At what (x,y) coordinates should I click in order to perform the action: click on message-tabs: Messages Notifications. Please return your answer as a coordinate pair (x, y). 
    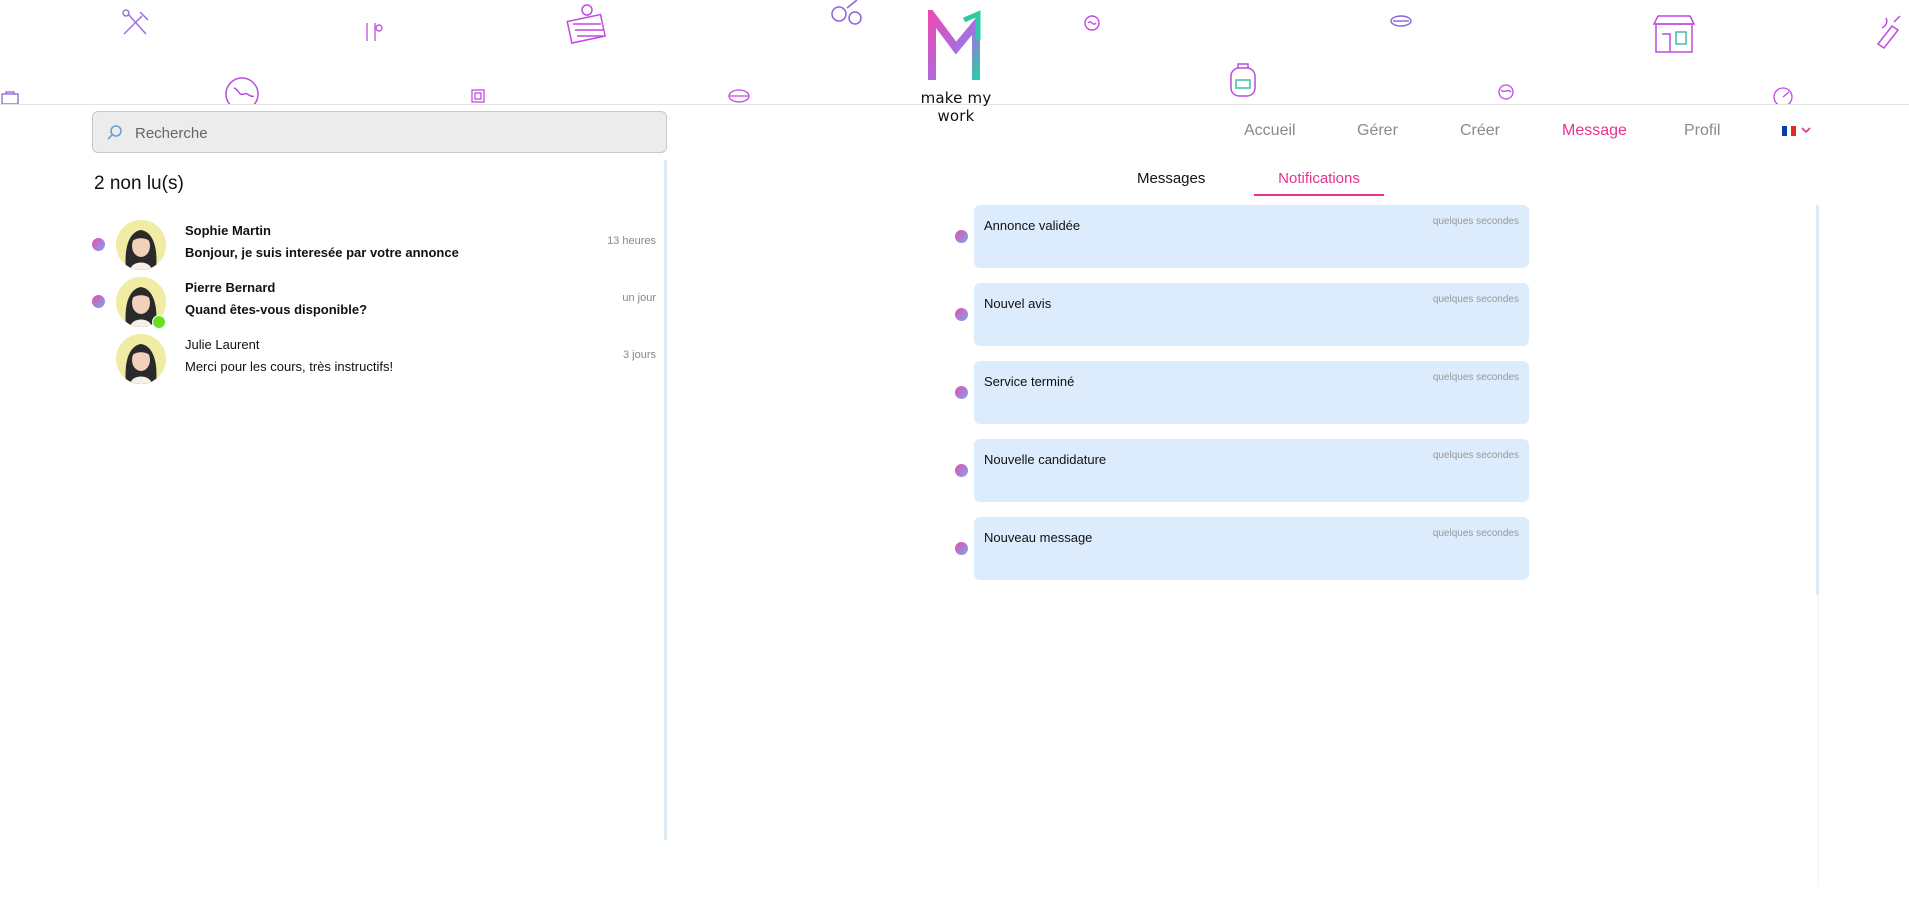
    Looking at the image, I should click on (1250, 183).